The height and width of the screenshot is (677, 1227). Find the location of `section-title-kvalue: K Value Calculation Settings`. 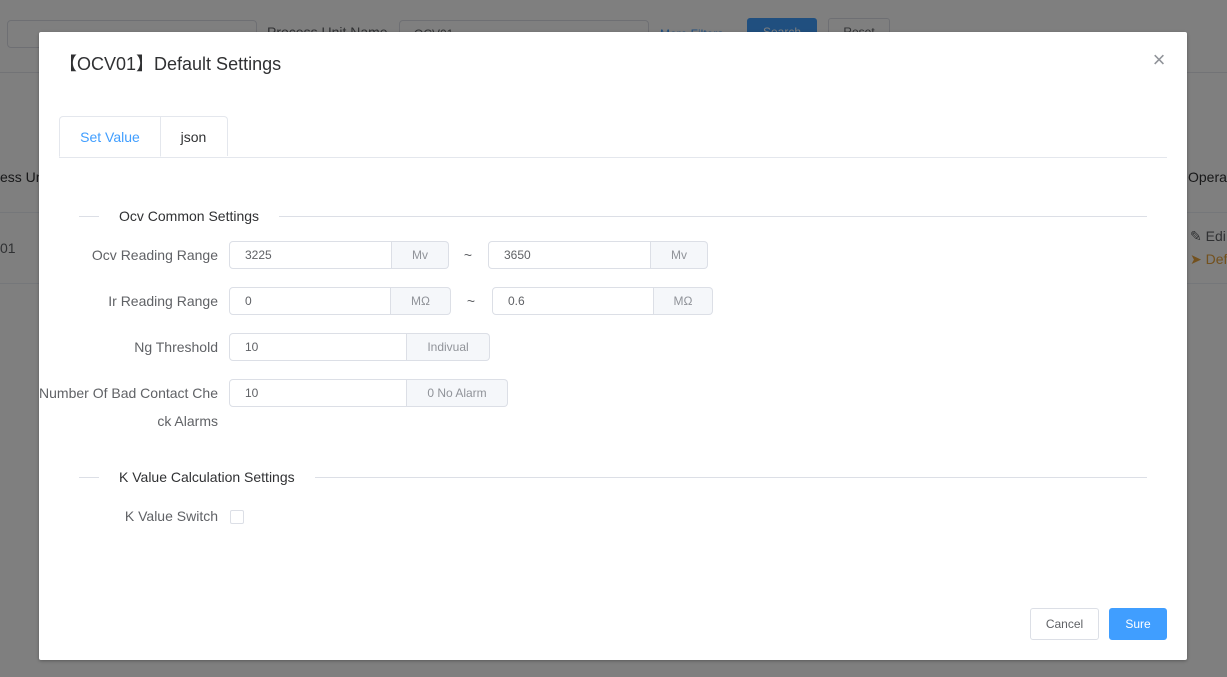

section-title-kvalue: K Value Calculation Settings is located at coordinates (207, 477).